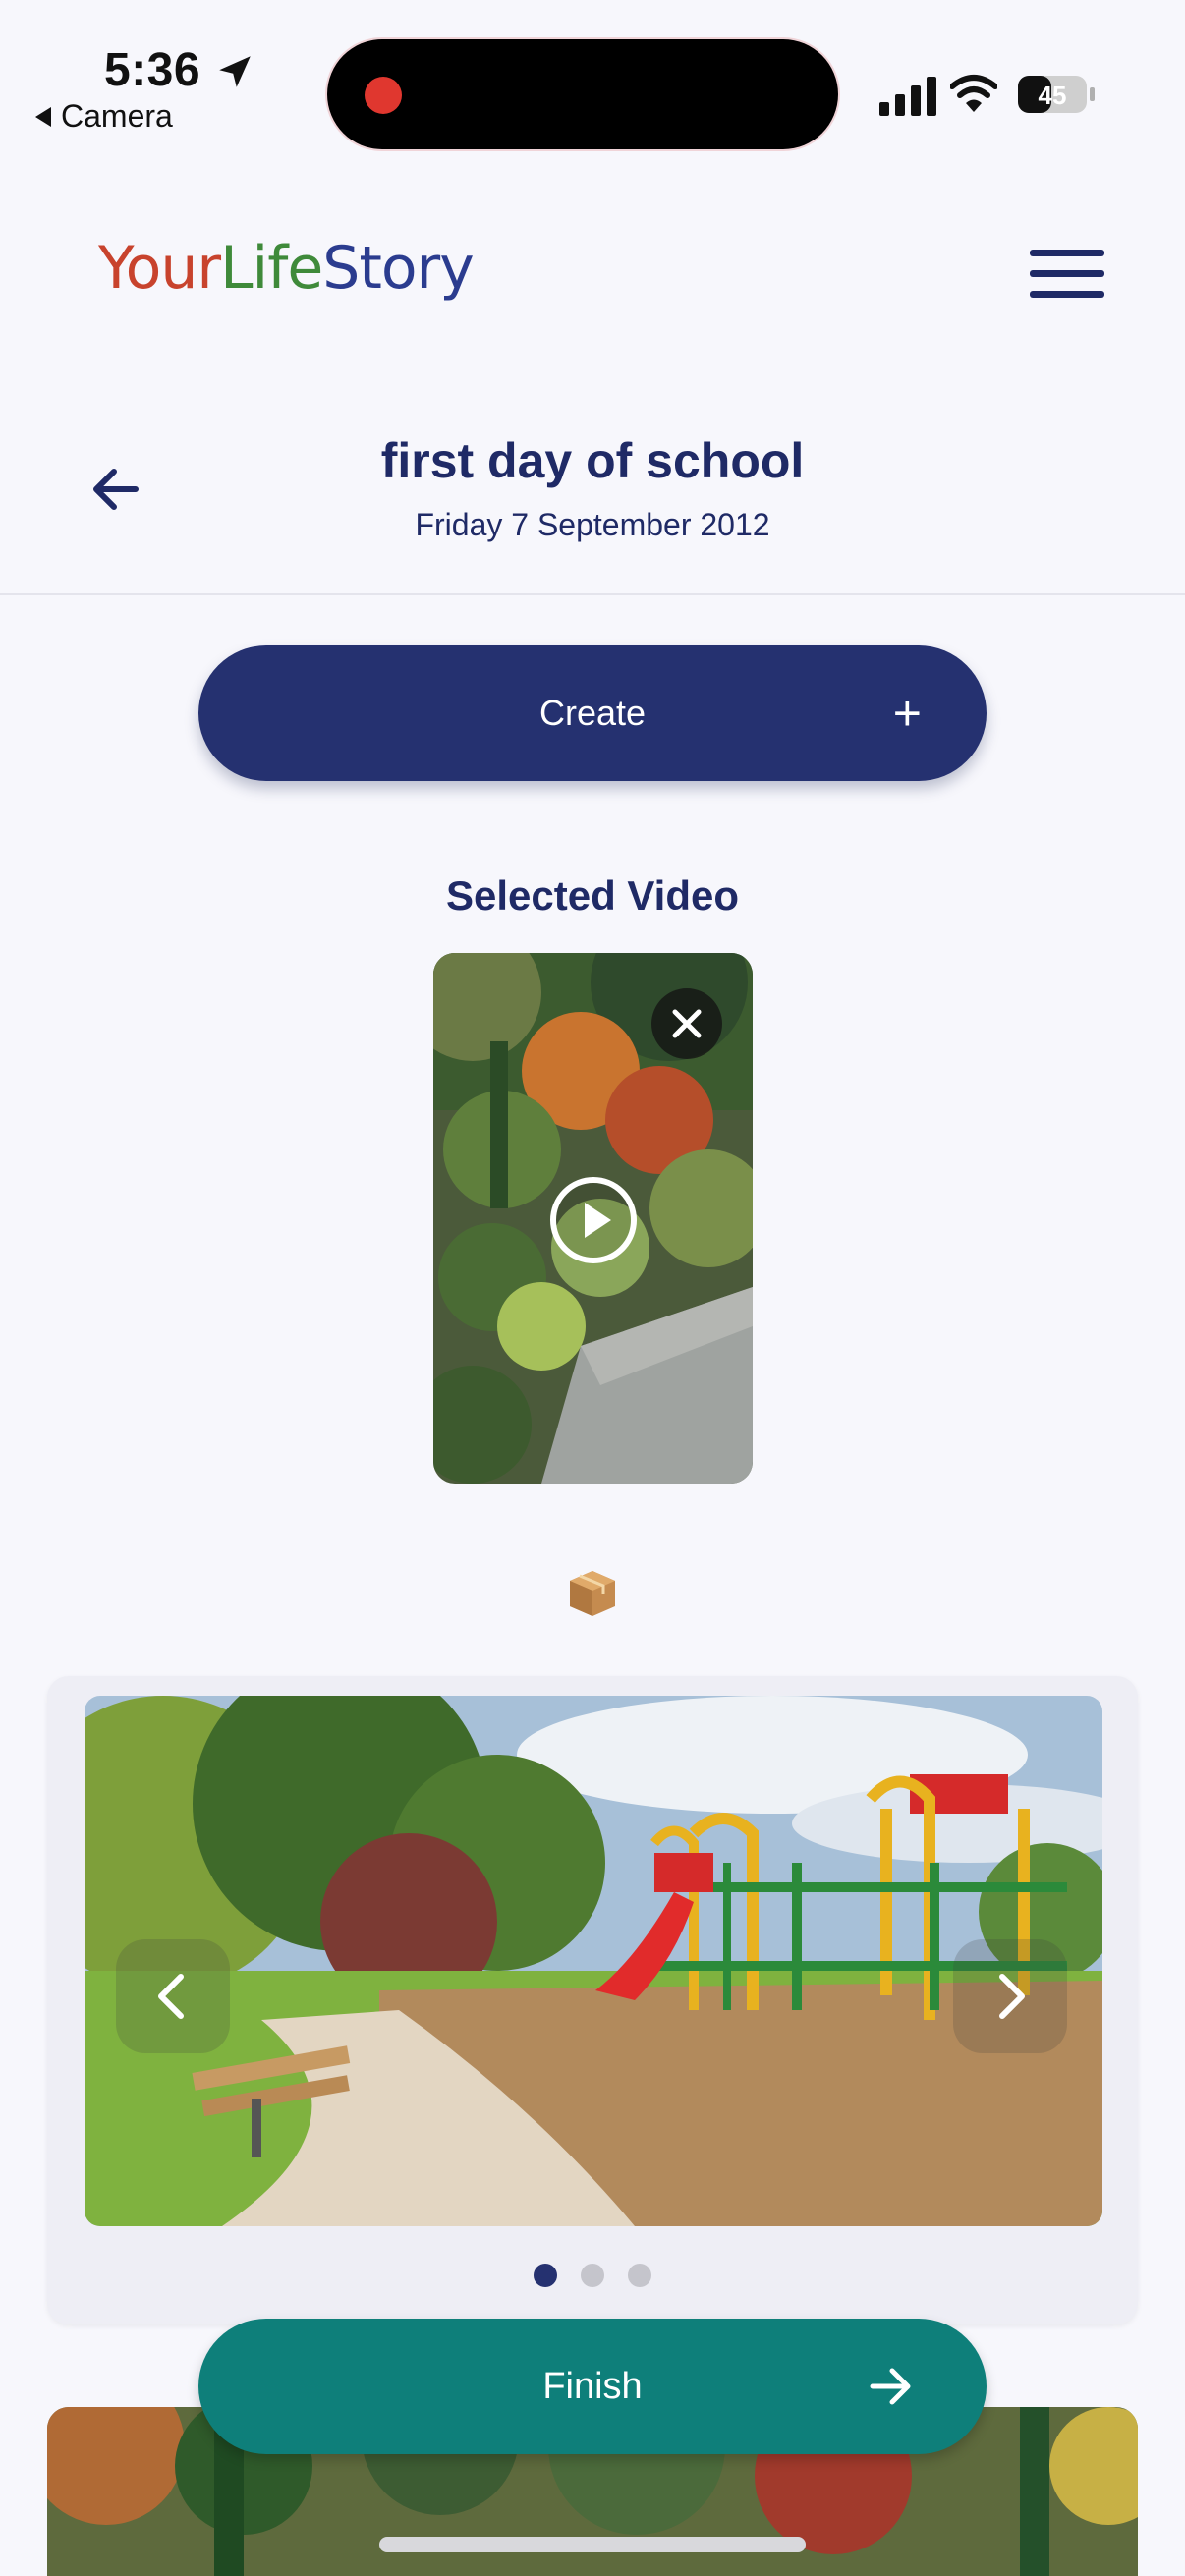  I want to click on app-logo: YourLifeStory, so click(287, 268).